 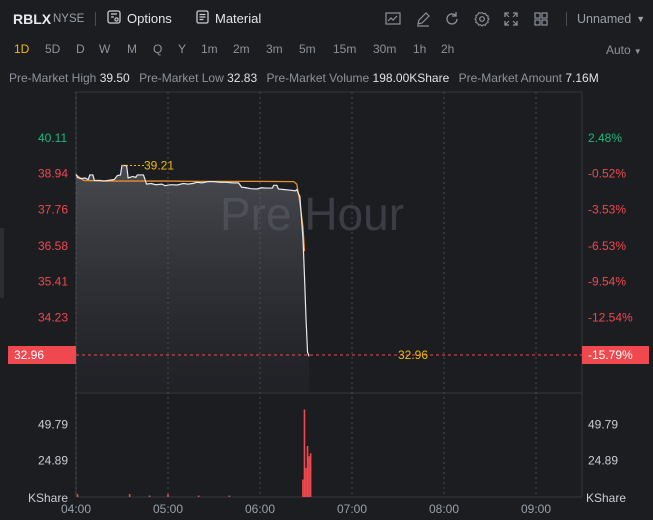 I want to click on time-axis-label: 07:00, so click(x=352, y=509).